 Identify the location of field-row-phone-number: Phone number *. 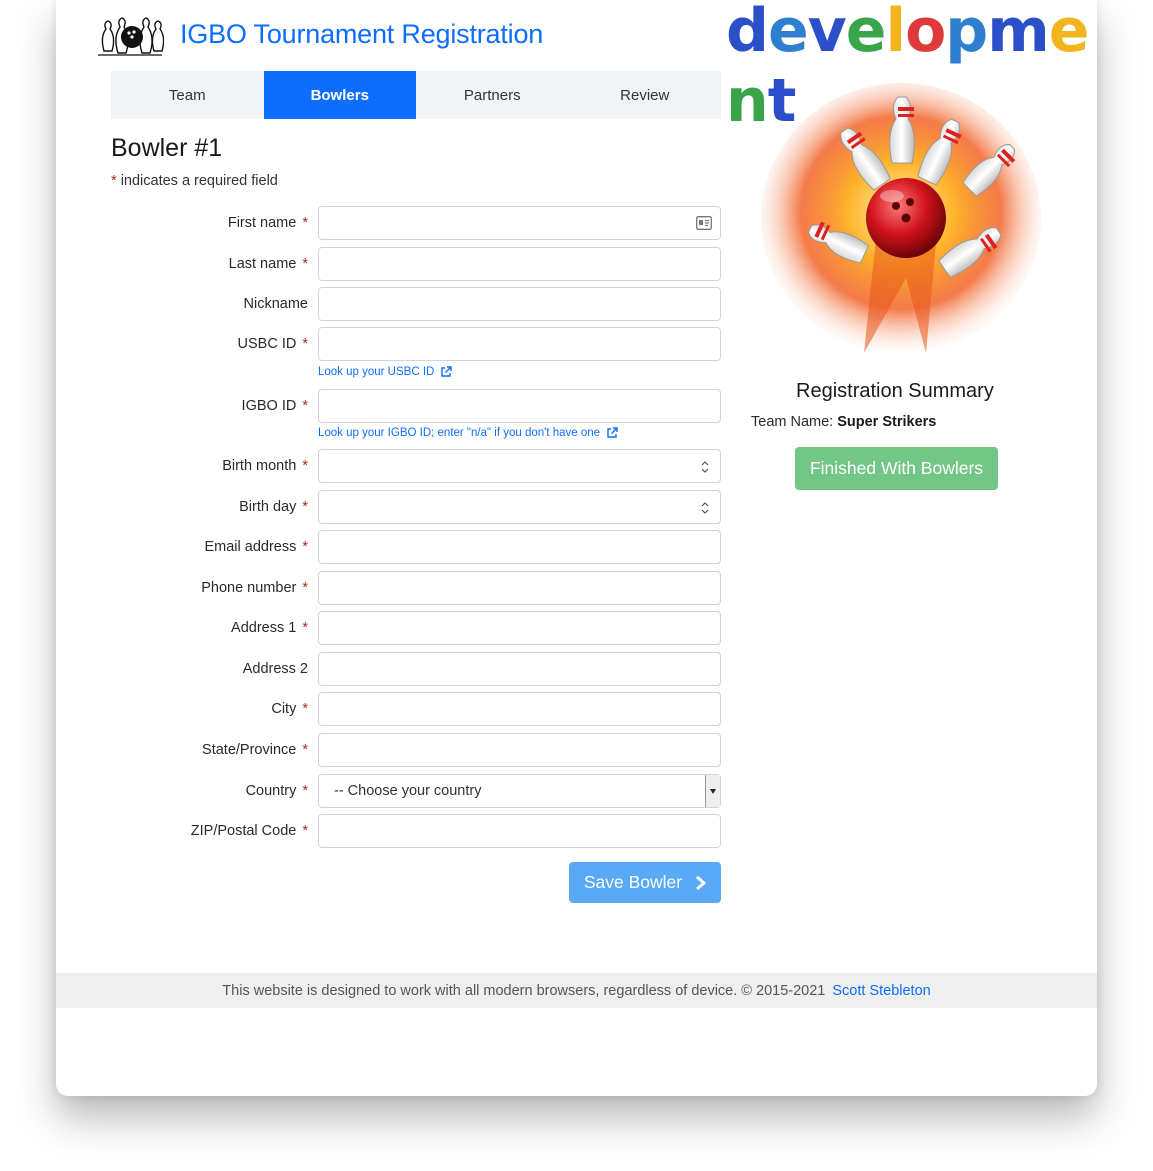
(438, 588).